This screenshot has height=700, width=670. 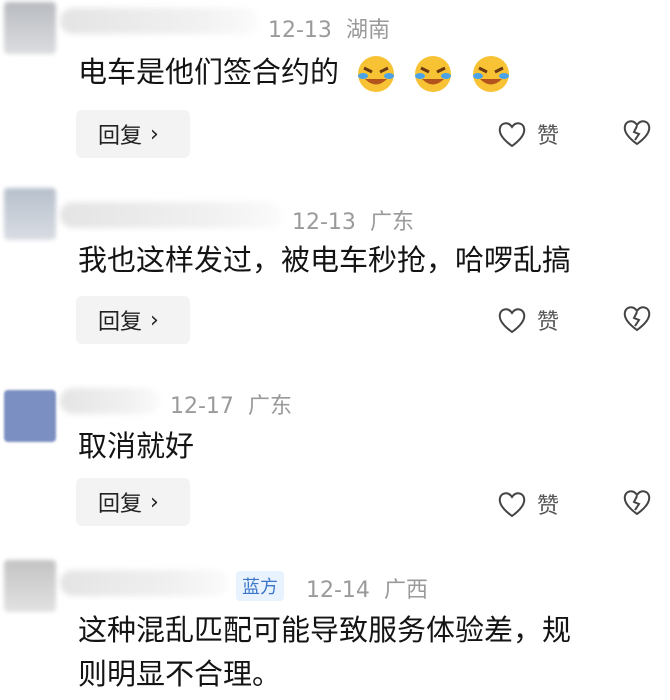 I want to click on comment-meta: 12-17 广东, so click(x=231, y=404).